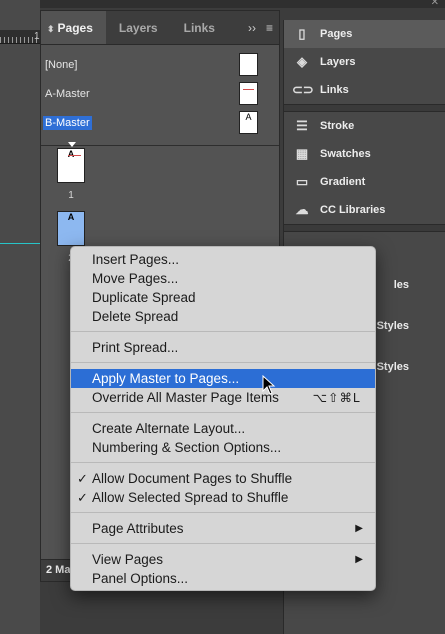  What do you see at coordinates (336, 398) in the screenshot?
I see `menu-shortcut: ⌥⇧⌘L` at bounding box center [336, 398].